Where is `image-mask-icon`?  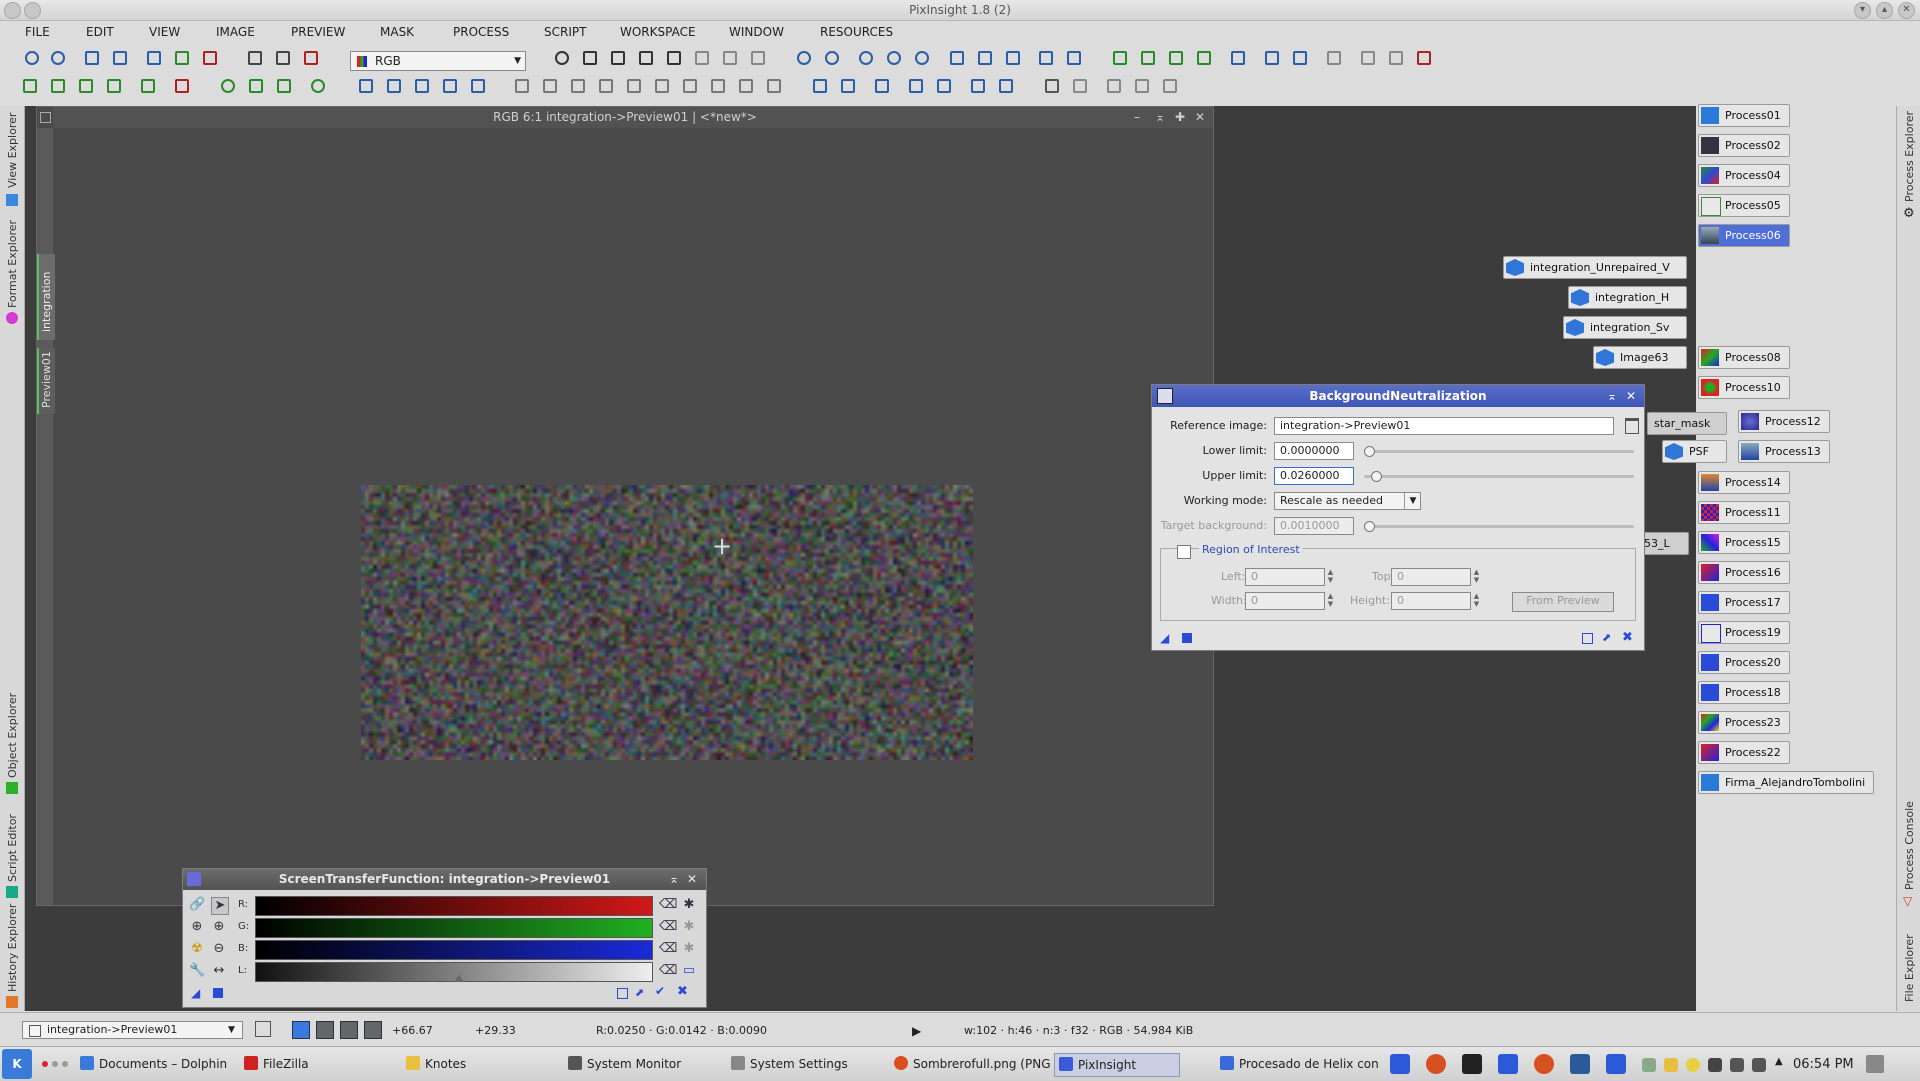 image-mask-icon is located at coordinates (210, 58).